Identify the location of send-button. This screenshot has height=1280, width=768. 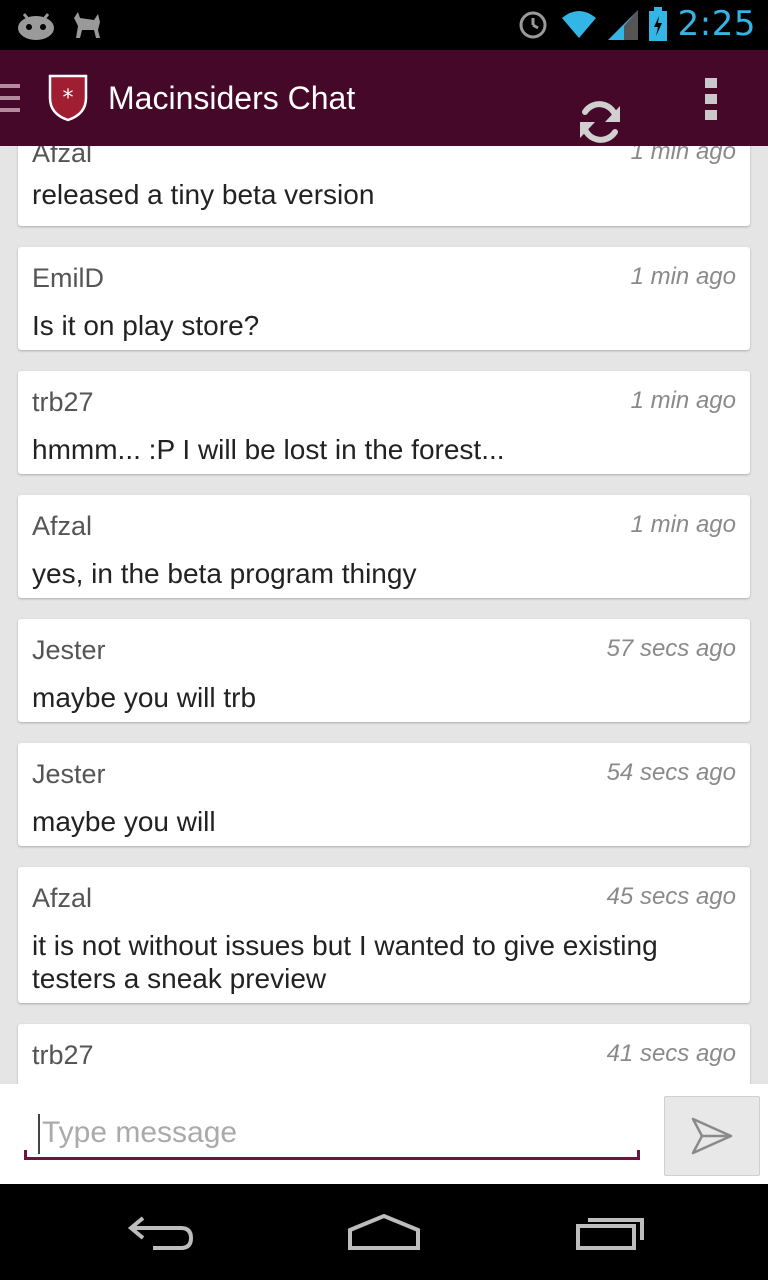
(712, 1136).